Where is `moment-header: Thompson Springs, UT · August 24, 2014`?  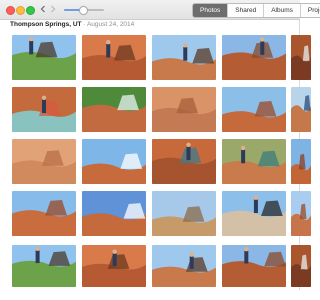
moment-header: Thompson Springs, UT · August 24, 2014 is located at coordinates (72, 25).